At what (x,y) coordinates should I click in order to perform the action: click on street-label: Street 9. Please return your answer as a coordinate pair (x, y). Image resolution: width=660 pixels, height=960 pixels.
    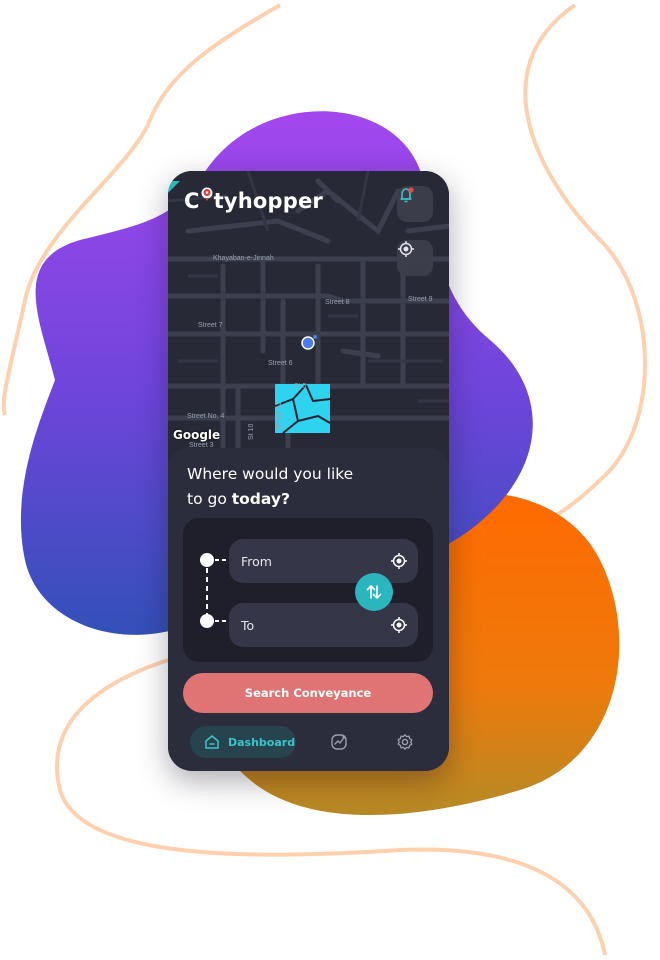
    Looking at the image, I should click on (420, 299).